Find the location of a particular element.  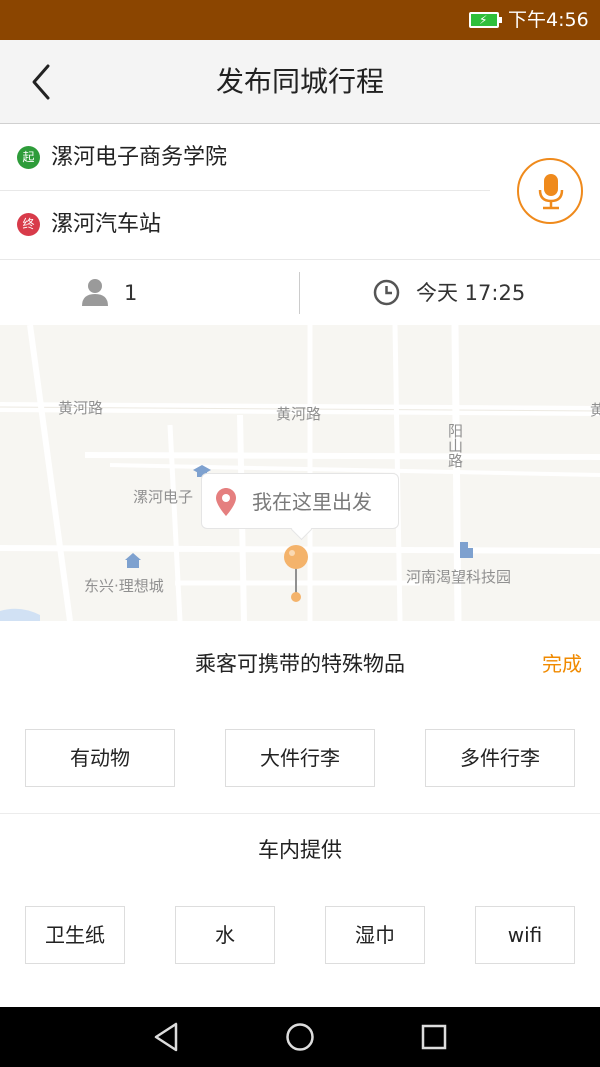

divider is located at coordinates (300, 813).